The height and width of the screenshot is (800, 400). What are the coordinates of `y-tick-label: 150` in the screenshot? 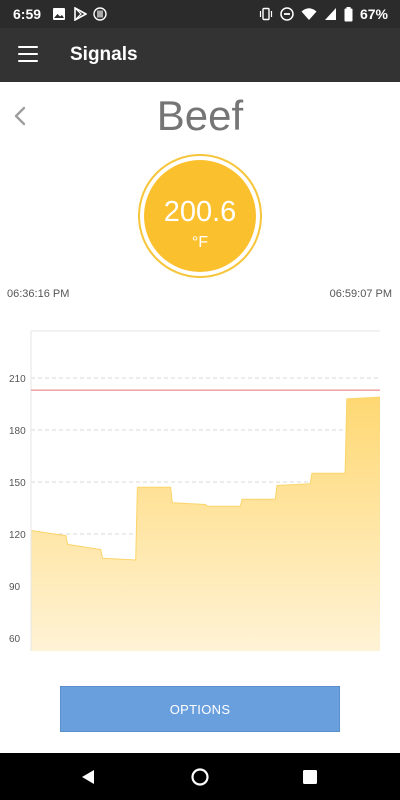 It's located at (17, 483).